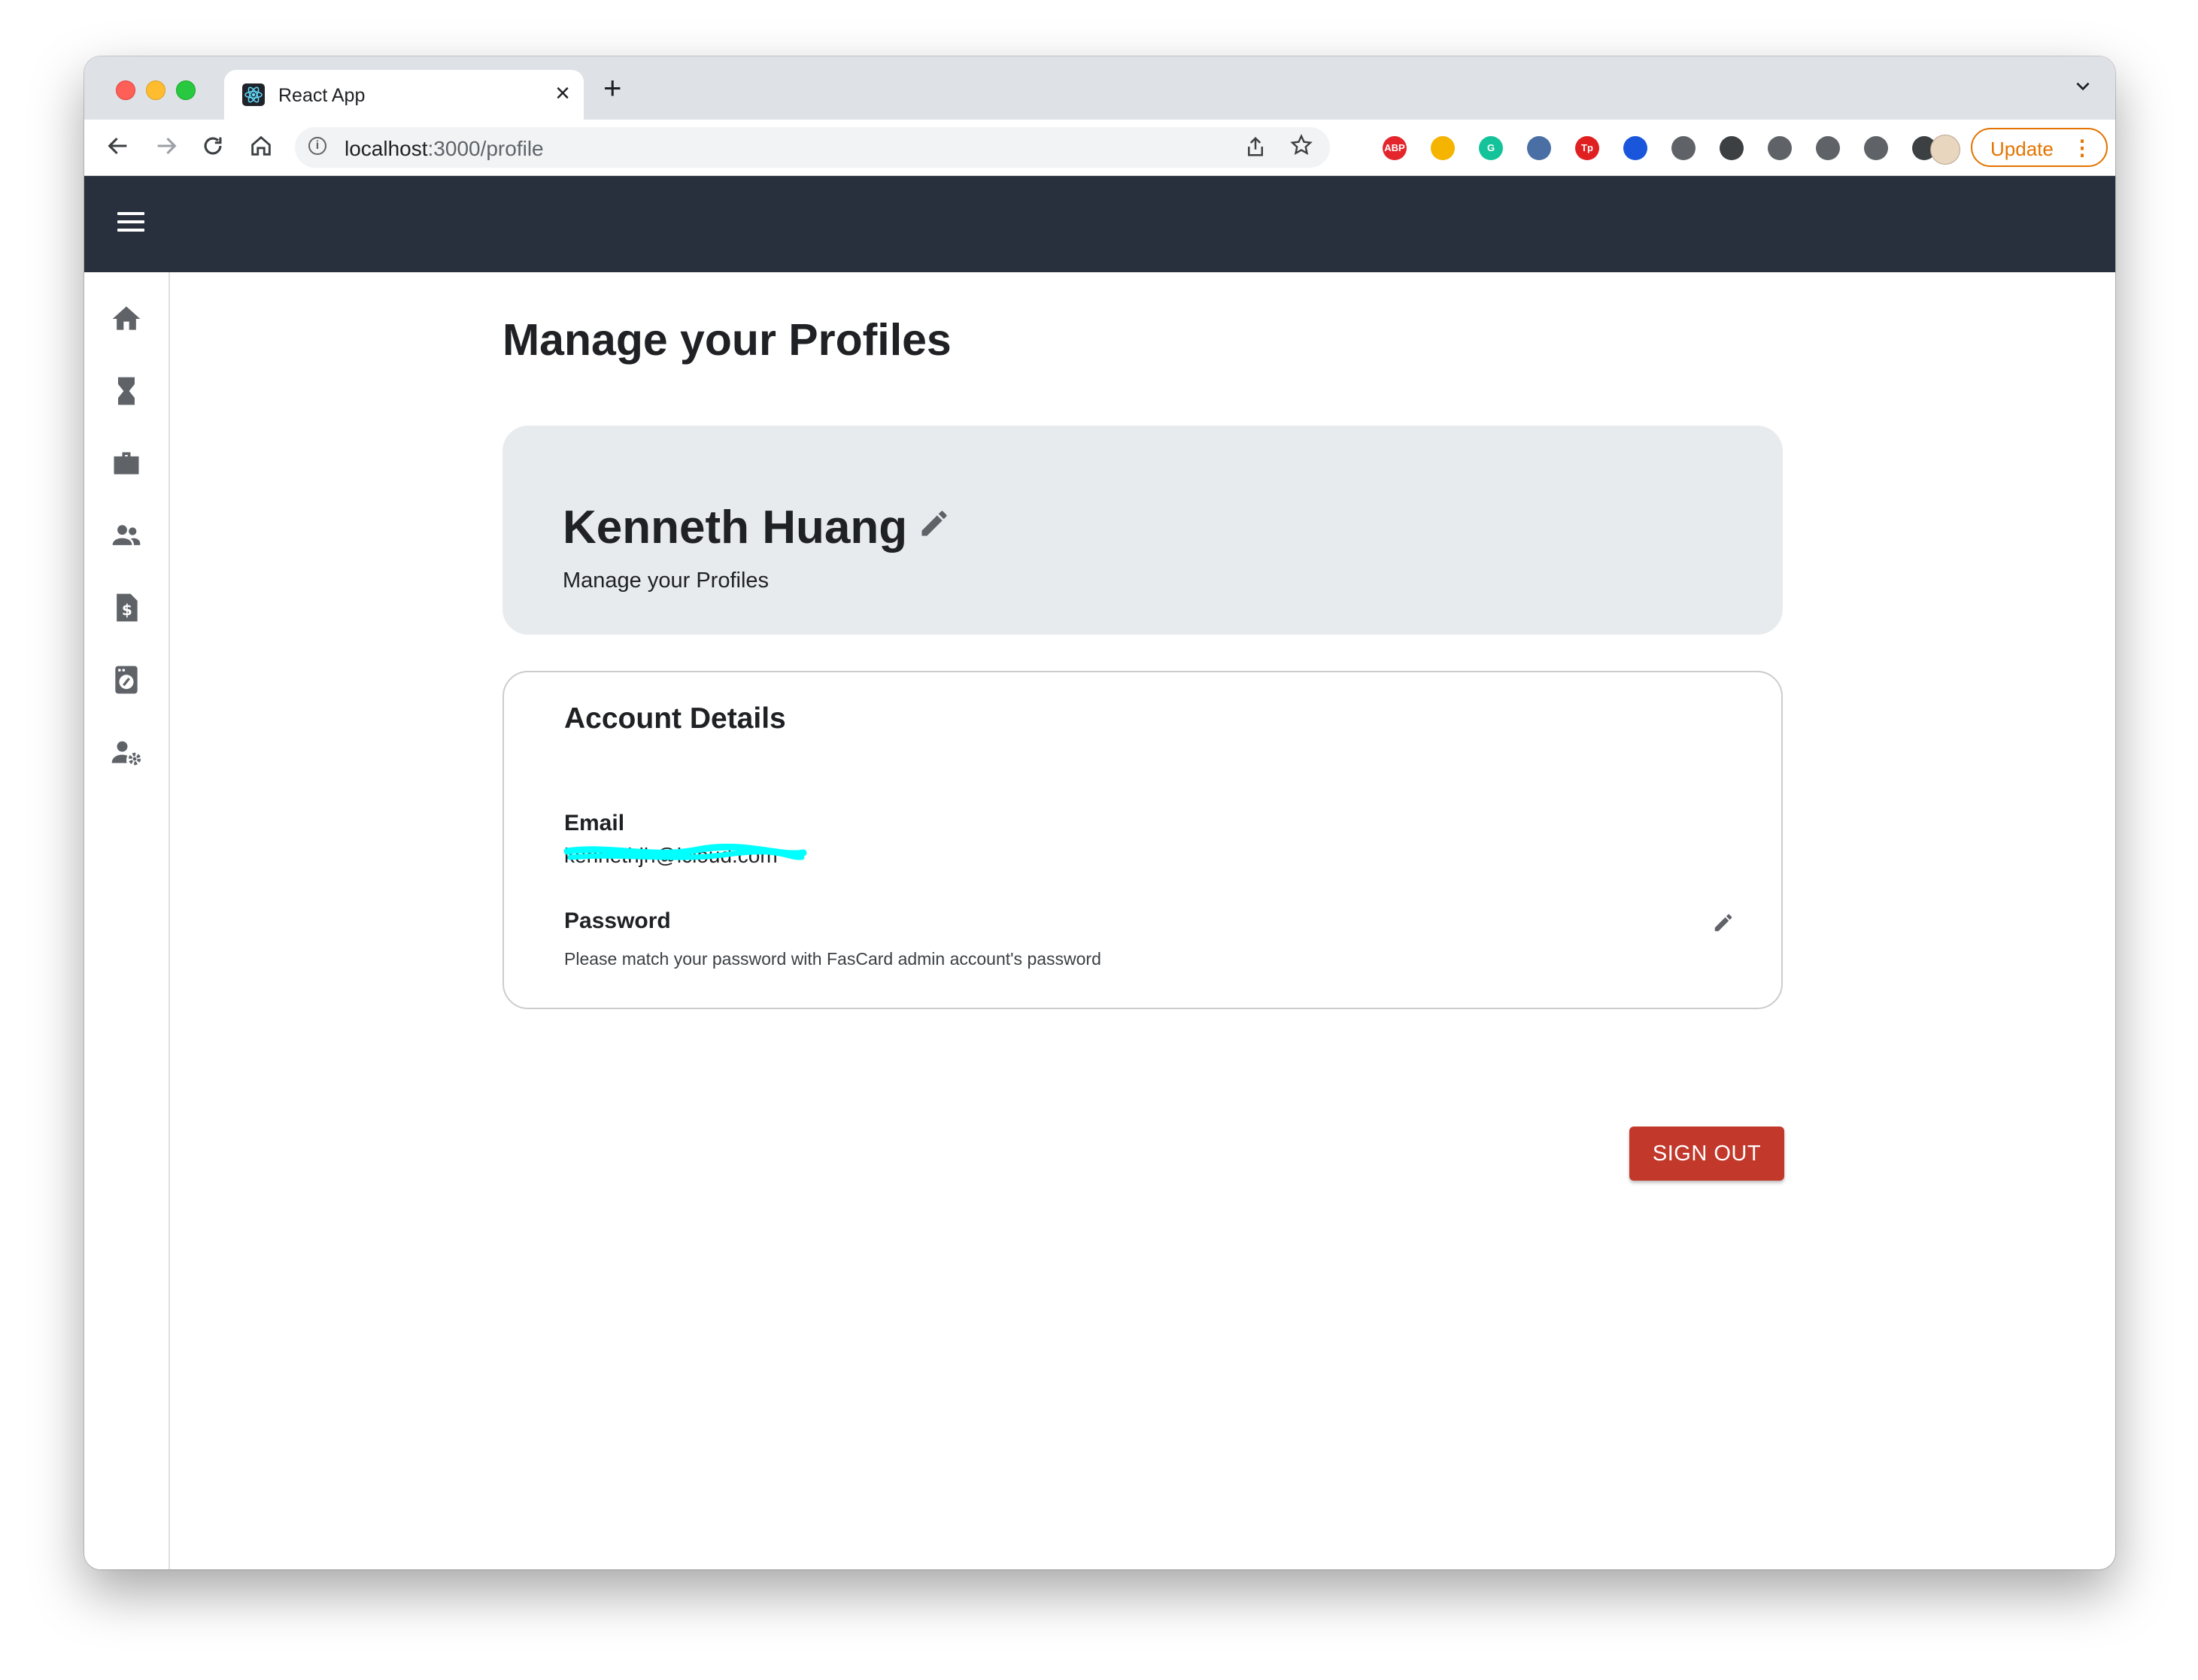 This screenshot has height=1680, width=2198. I want to click on minimize-window-button, so click(155, 90).